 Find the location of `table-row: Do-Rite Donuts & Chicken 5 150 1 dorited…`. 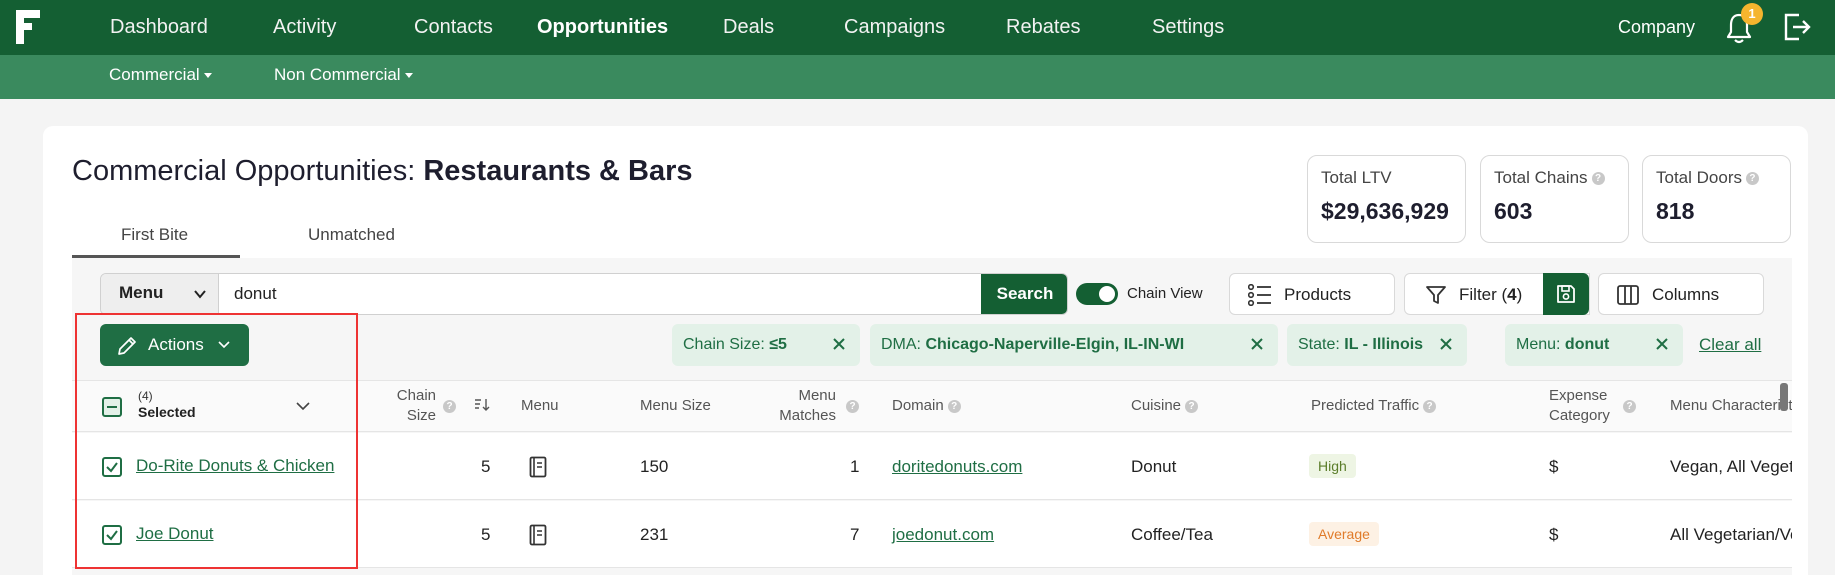

table-row: Do-Rite Donuts & Chicken 5 150 1 dorited… is located at coordinates (932, 466).